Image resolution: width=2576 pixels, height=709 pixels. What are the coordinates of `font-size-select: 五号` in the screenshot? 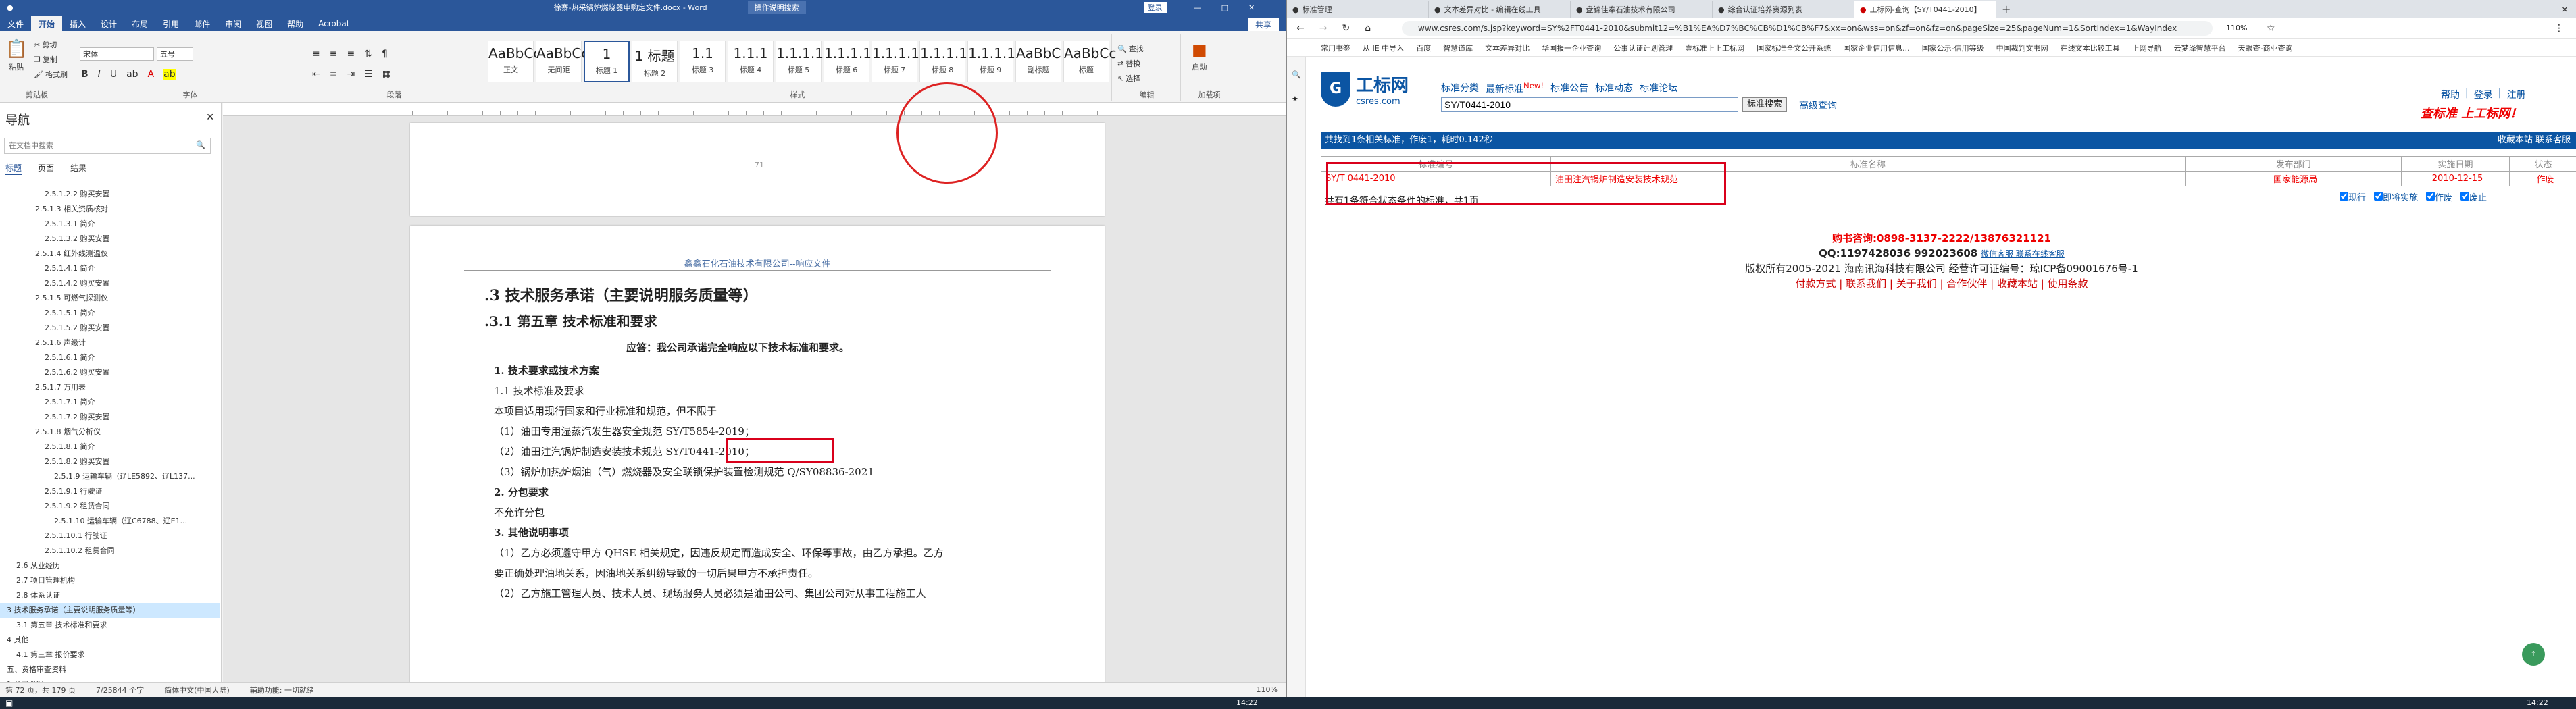 It's located at (175, 54).